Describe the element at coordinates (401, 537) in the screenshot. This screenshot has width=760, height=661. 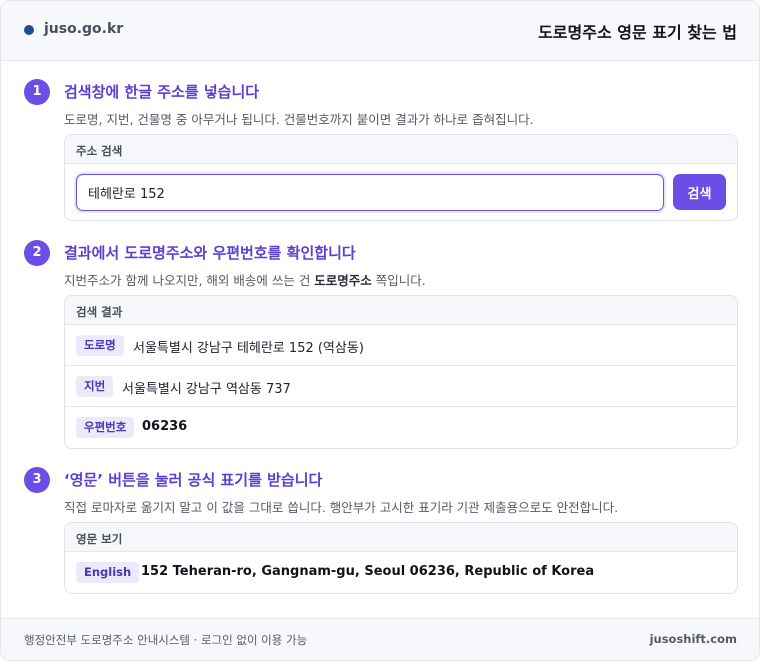
I see `card-title: 영문 보기` at that location.